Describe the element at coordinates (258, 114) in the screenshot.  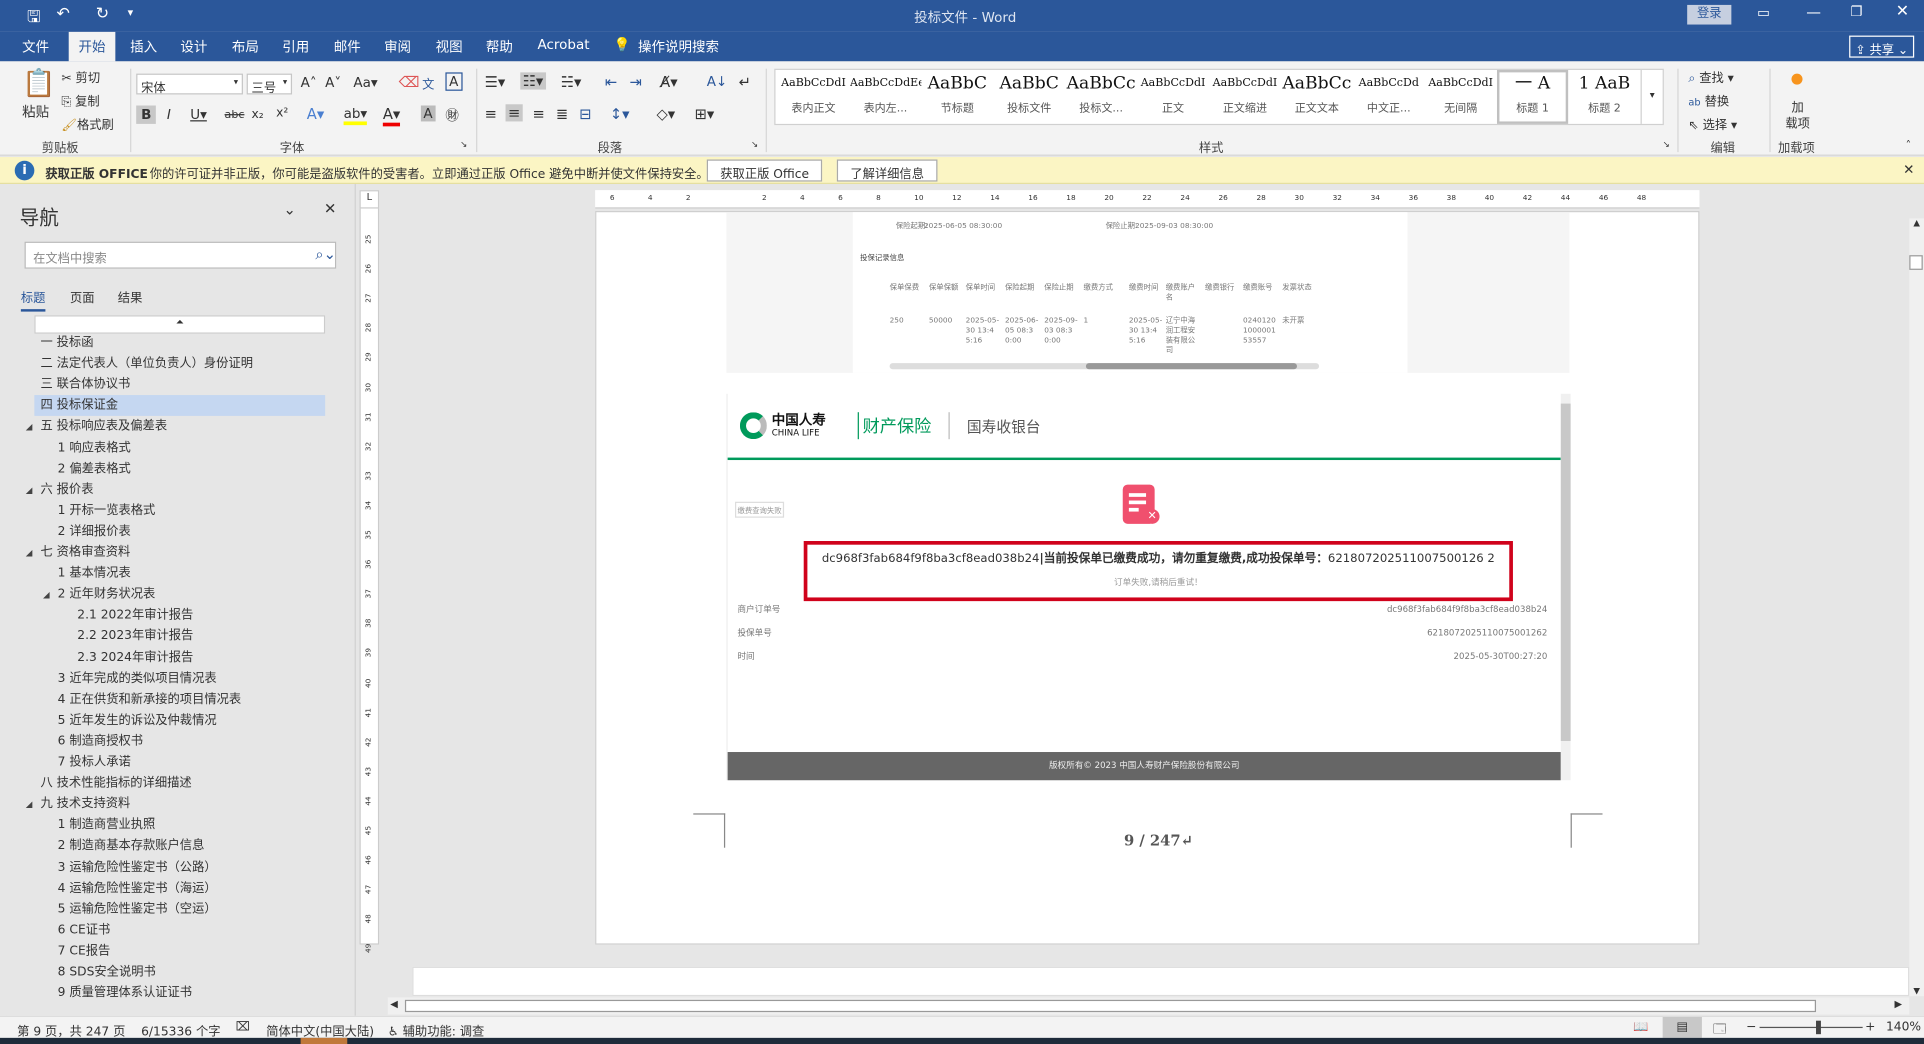
I see `subscript-button: x₂` at that location.